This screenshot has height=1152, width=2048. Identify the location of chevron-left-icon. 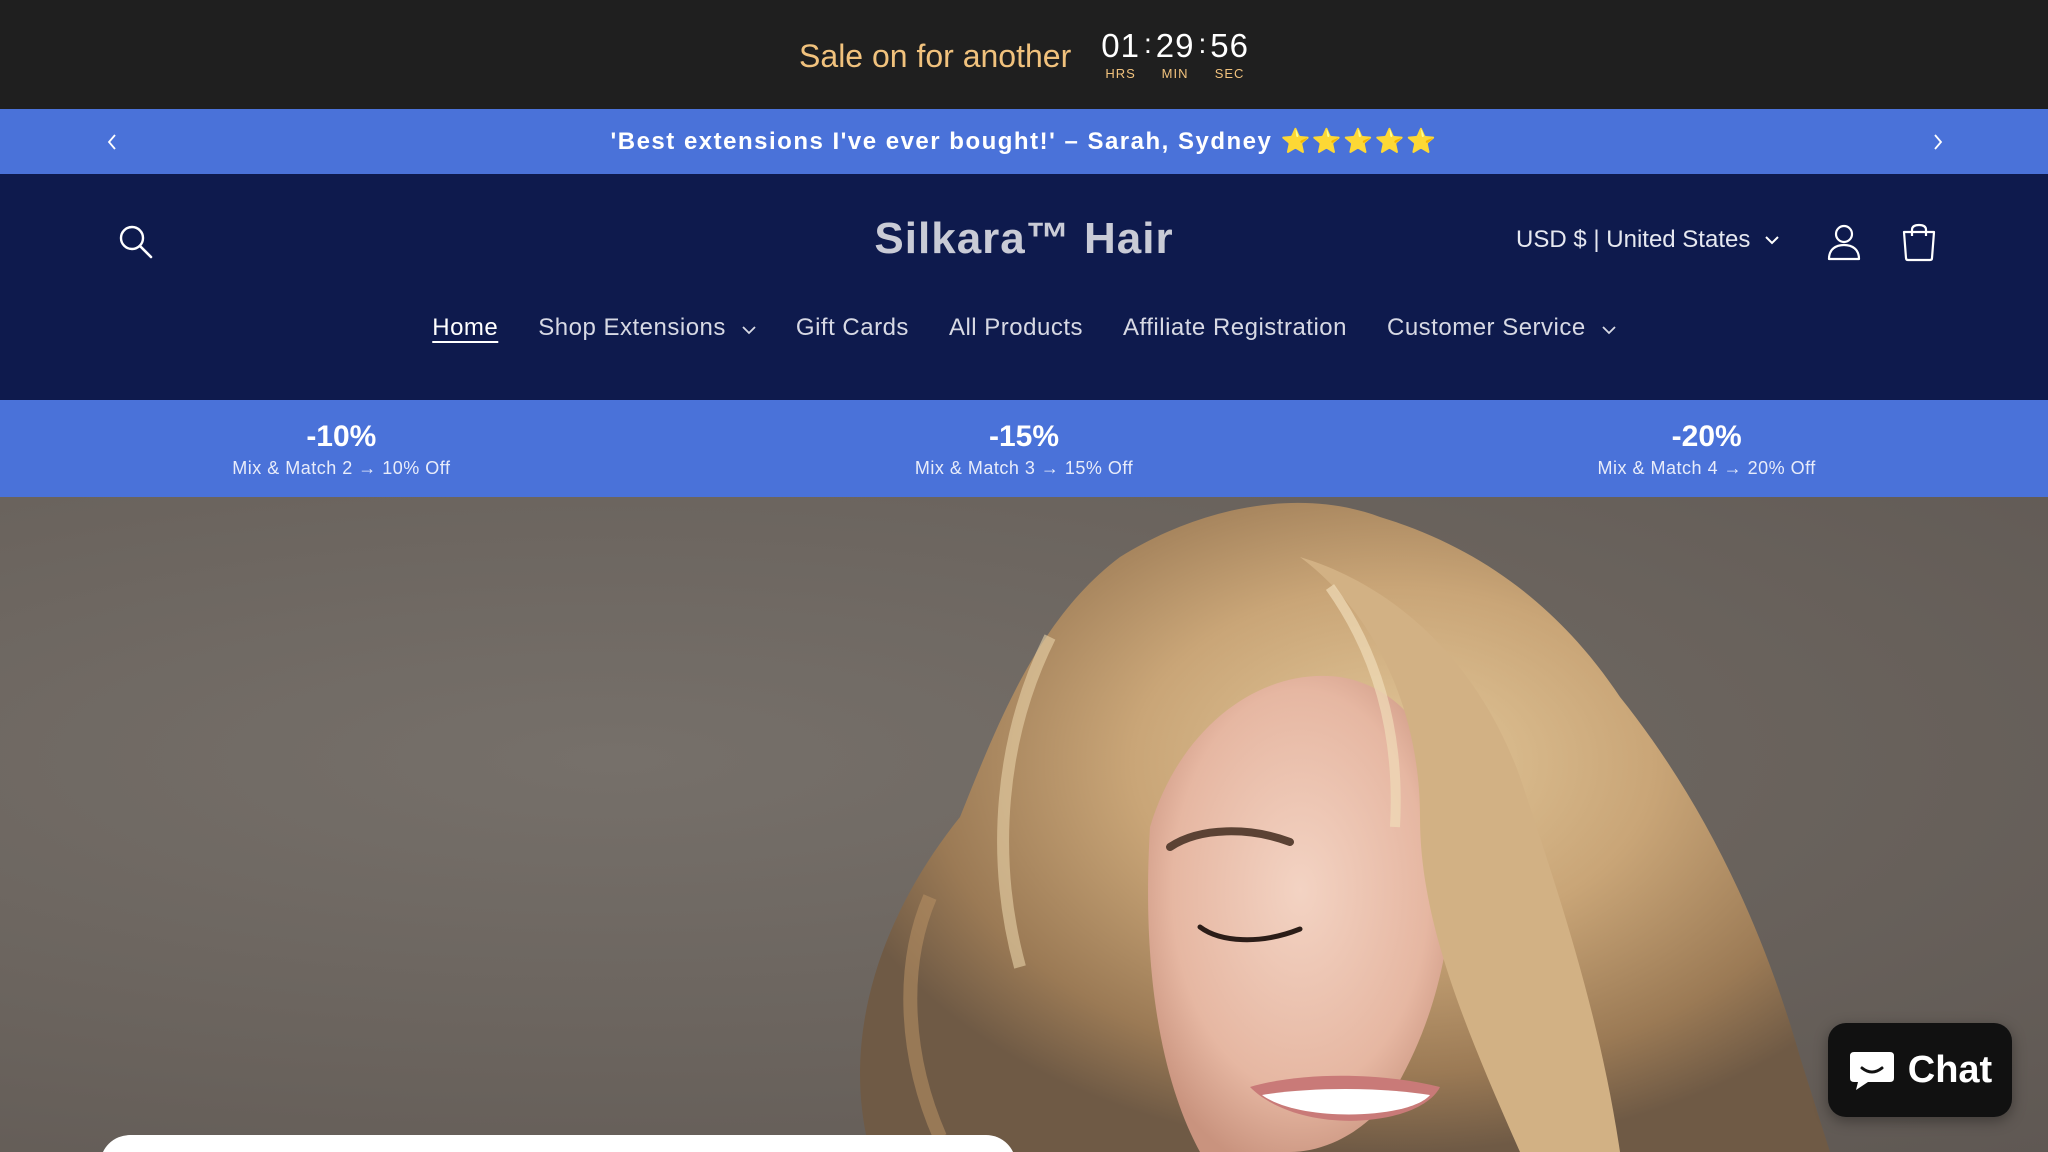
(111, 141).